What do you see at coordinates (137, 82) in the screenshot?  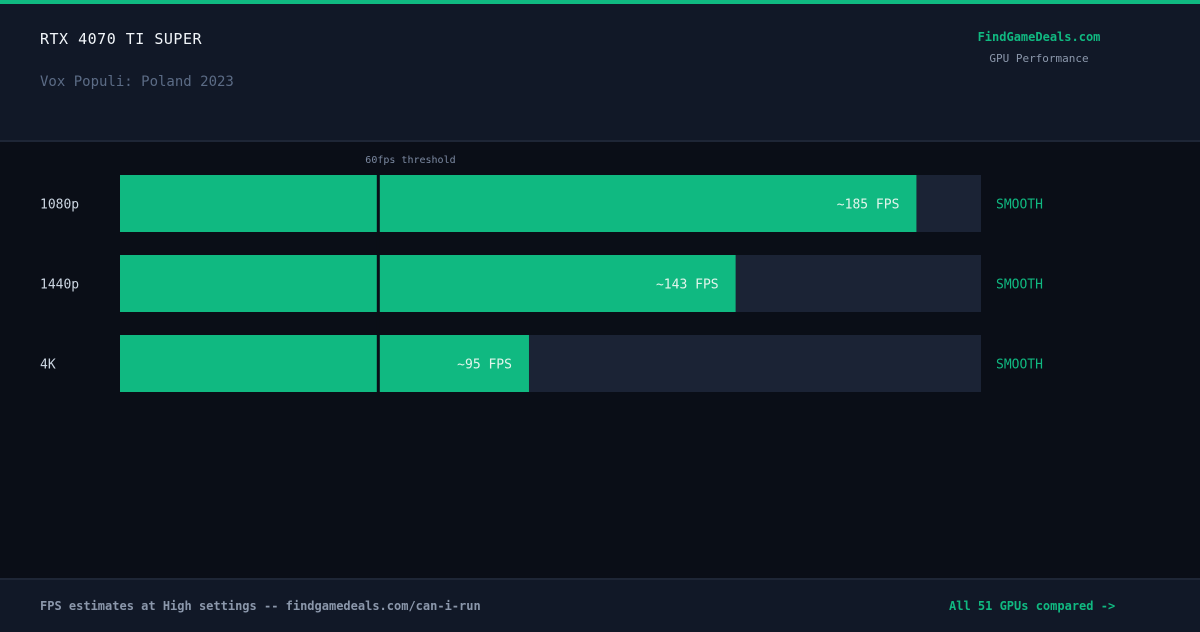 I see `game-subtitle: Vox Populi: Poland 2023` at bounding box center [137, 82].